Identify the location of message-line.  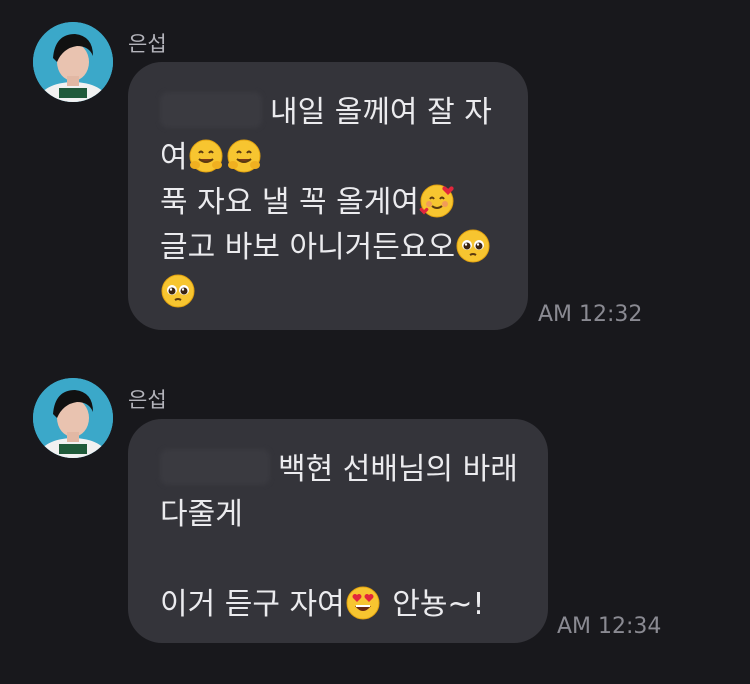
(334, 292).